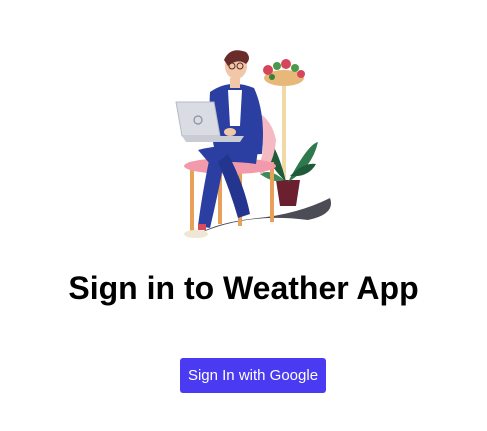  What do you see at coordinates (253, 144) in the screenshot?
I see `person-with-laptop-illustration` at bounding box center [253, 144].